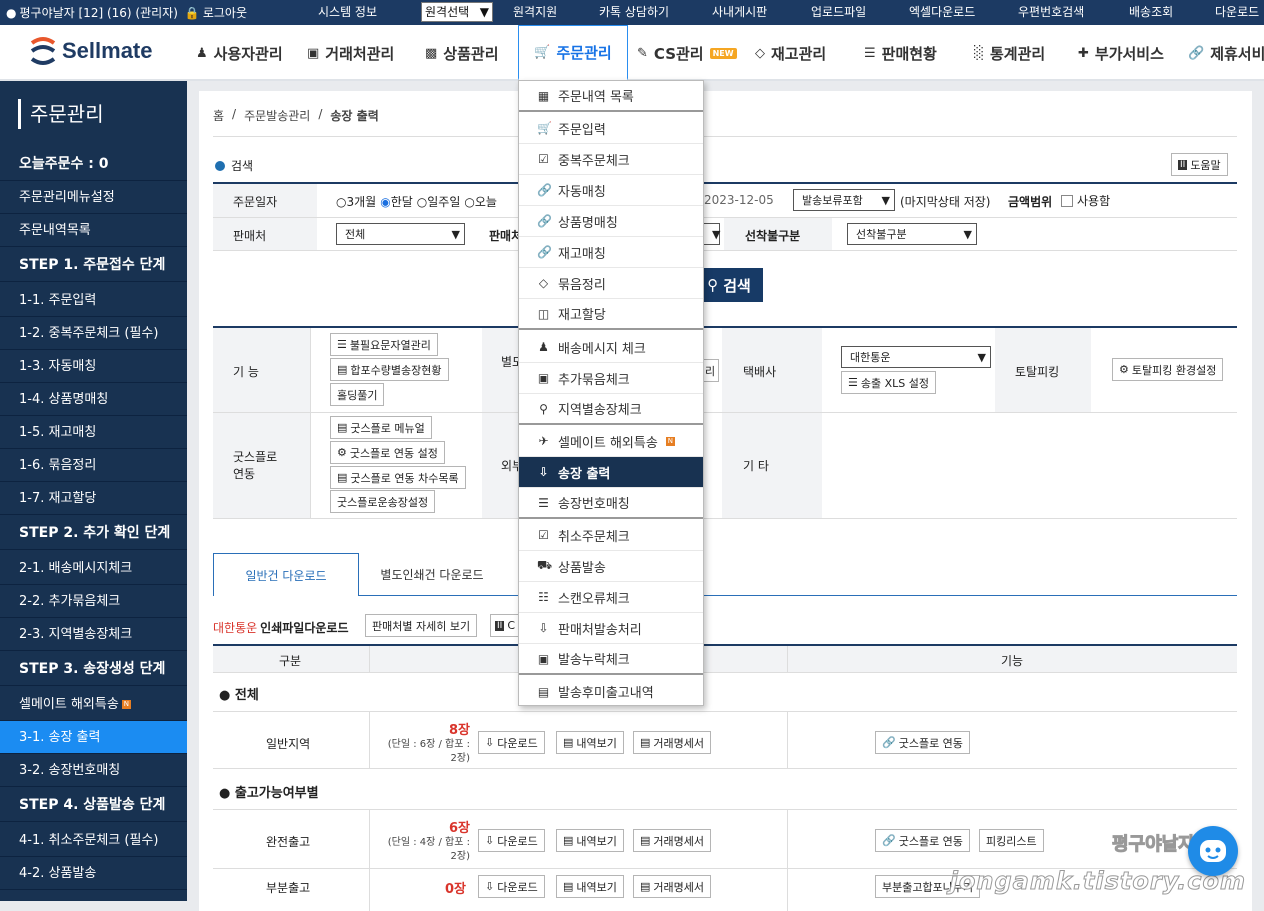 This screenshot has width=1264, height=911. Describe the element at coordinates (611, 347) in the screenshot. I see `menu-item-message-check: ♟ 배송메시지 체크` at that location.